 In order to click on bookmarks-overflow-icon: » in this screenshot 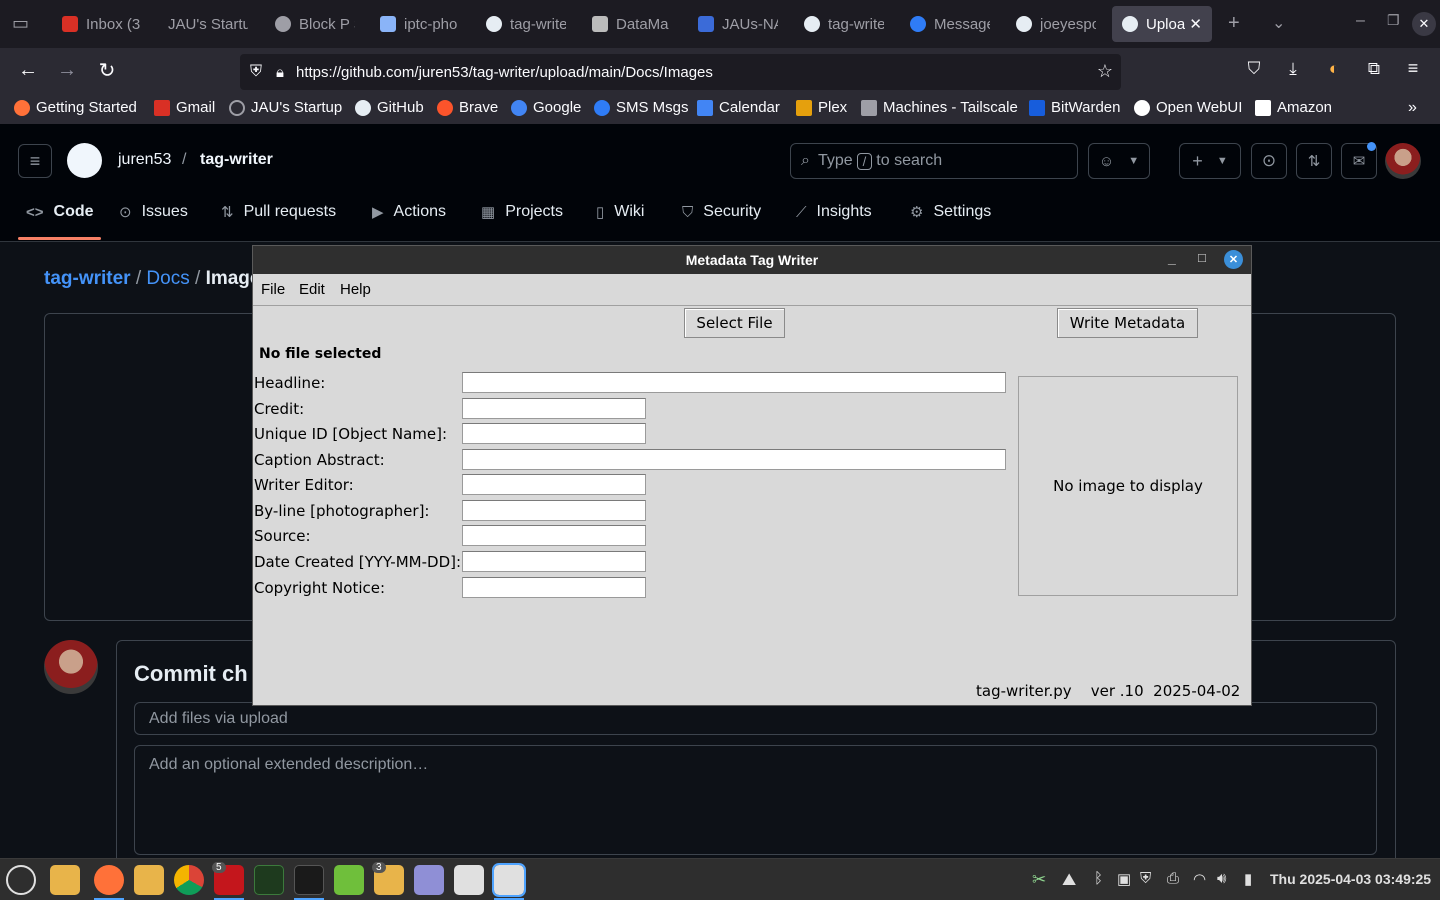, I will do `click(1412, 108)`.